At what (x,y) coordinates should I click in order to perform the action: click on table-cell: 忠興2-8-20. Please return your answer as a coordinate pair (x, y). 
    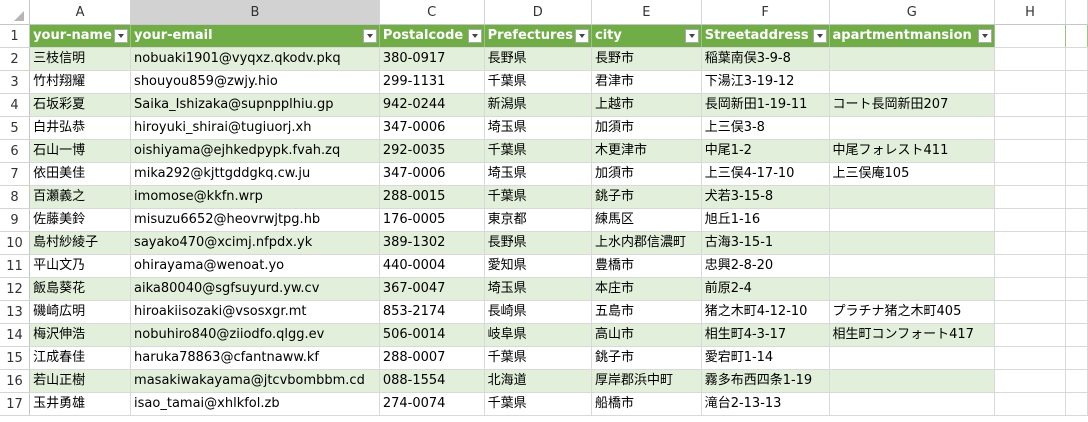
    Looking at the image, I should click on (765, 266).